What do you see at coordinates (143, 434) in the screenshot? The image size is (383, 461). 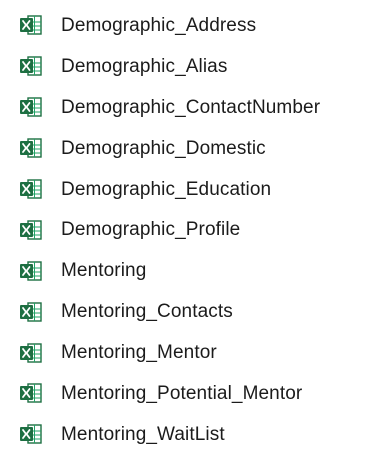 I see `file-name: Mentoring_WaitList` at bounding box center [143, 434].